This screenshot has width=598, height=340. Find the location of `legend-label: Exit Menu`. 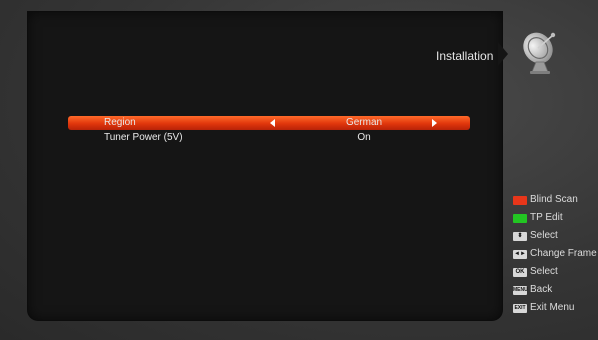

legend-label: Exit Menu is located at coordinates (552, 307).